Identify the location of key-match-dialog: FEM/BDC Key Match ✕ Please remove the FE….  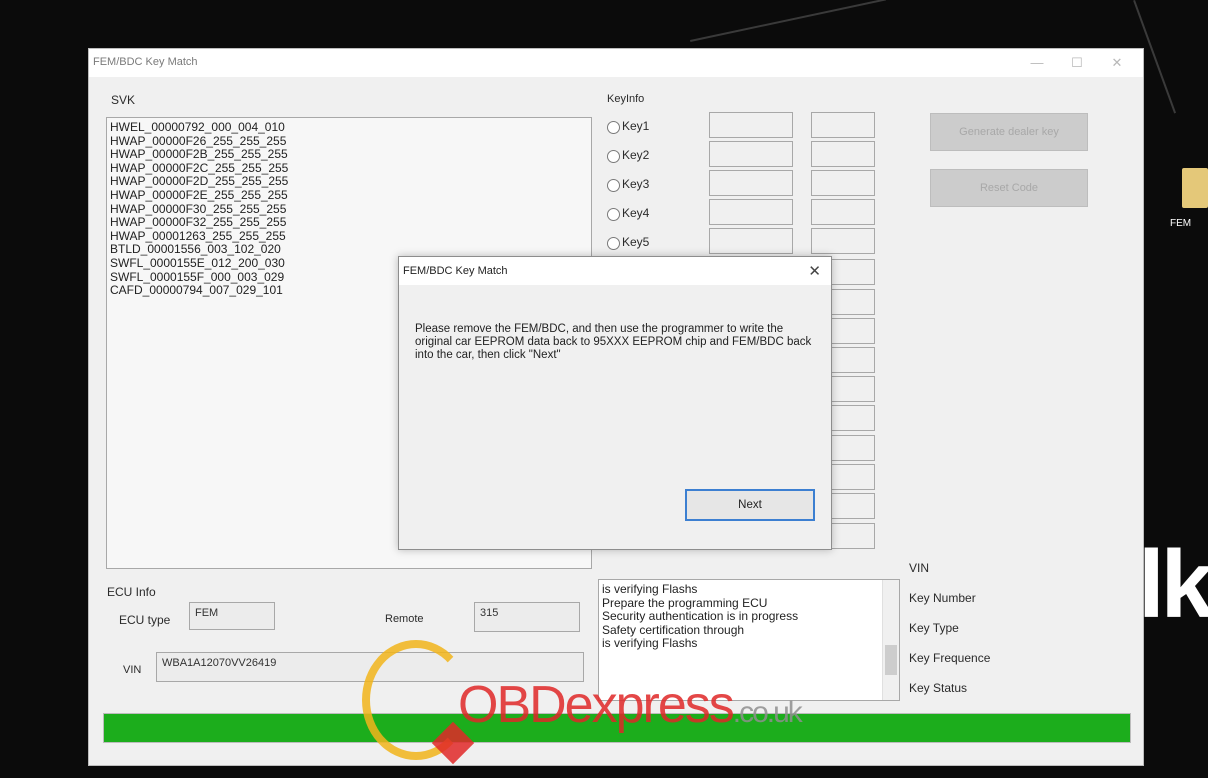
(615, 403).